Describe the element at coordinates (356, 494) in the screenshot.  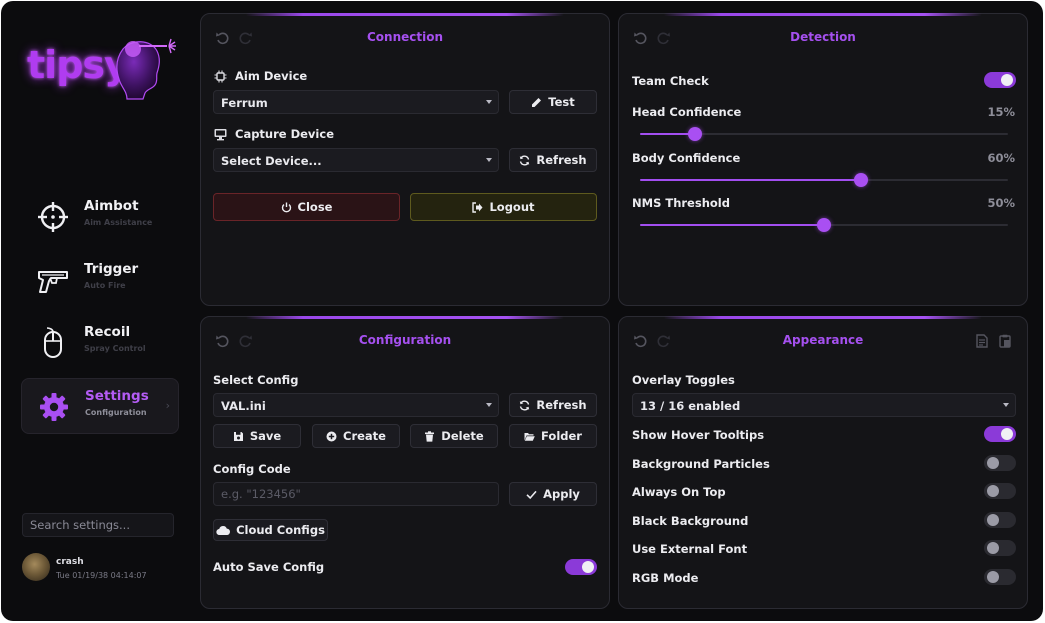
I see `config-code-input` at that location.